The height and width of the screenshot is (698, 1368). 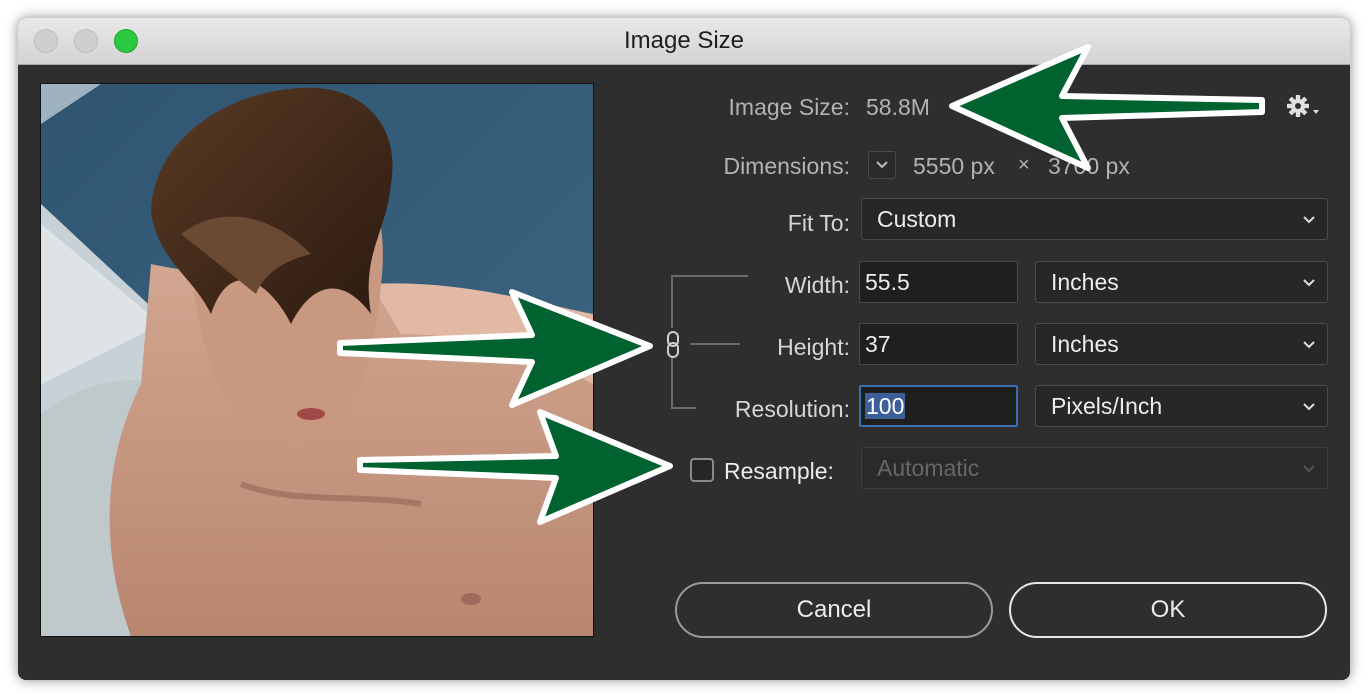 I want to click on dimensions-width-value: 5550 px, so click(x=954, y=166).